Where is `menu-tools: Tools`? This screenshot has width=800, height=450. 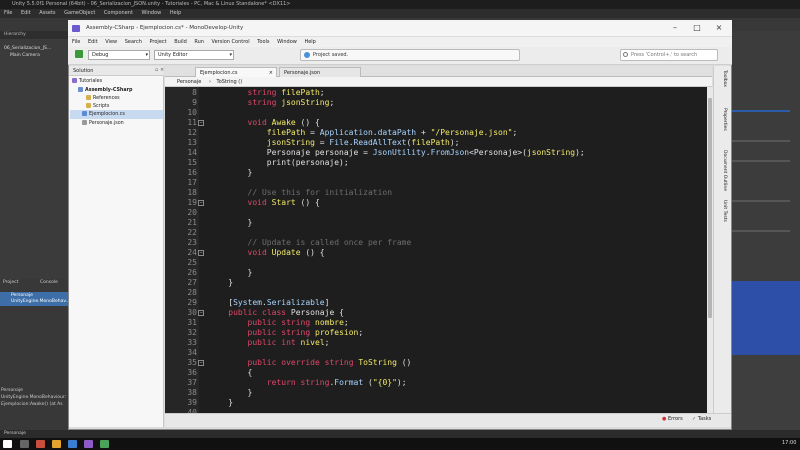
menu-tools: Tools is located at coordinates (263, 42).